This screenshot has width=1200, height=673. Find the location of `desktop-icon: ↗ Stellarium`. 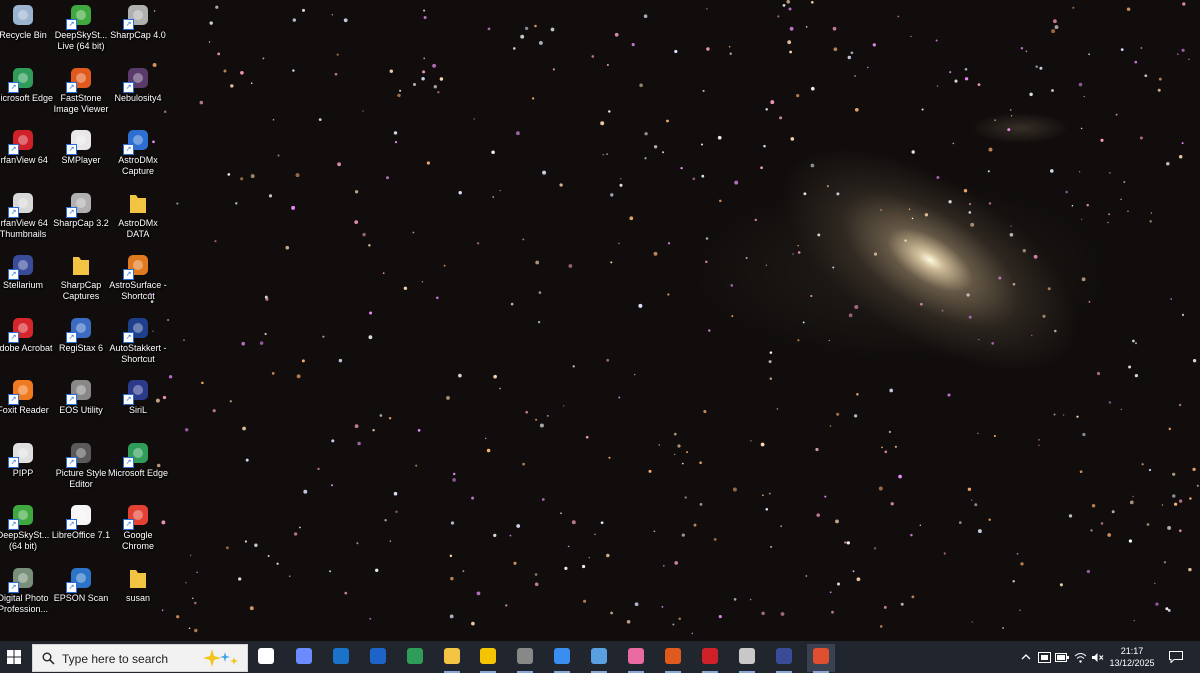

desktop-icon: ↗ Stellarium is located at coordinates (26, 280).